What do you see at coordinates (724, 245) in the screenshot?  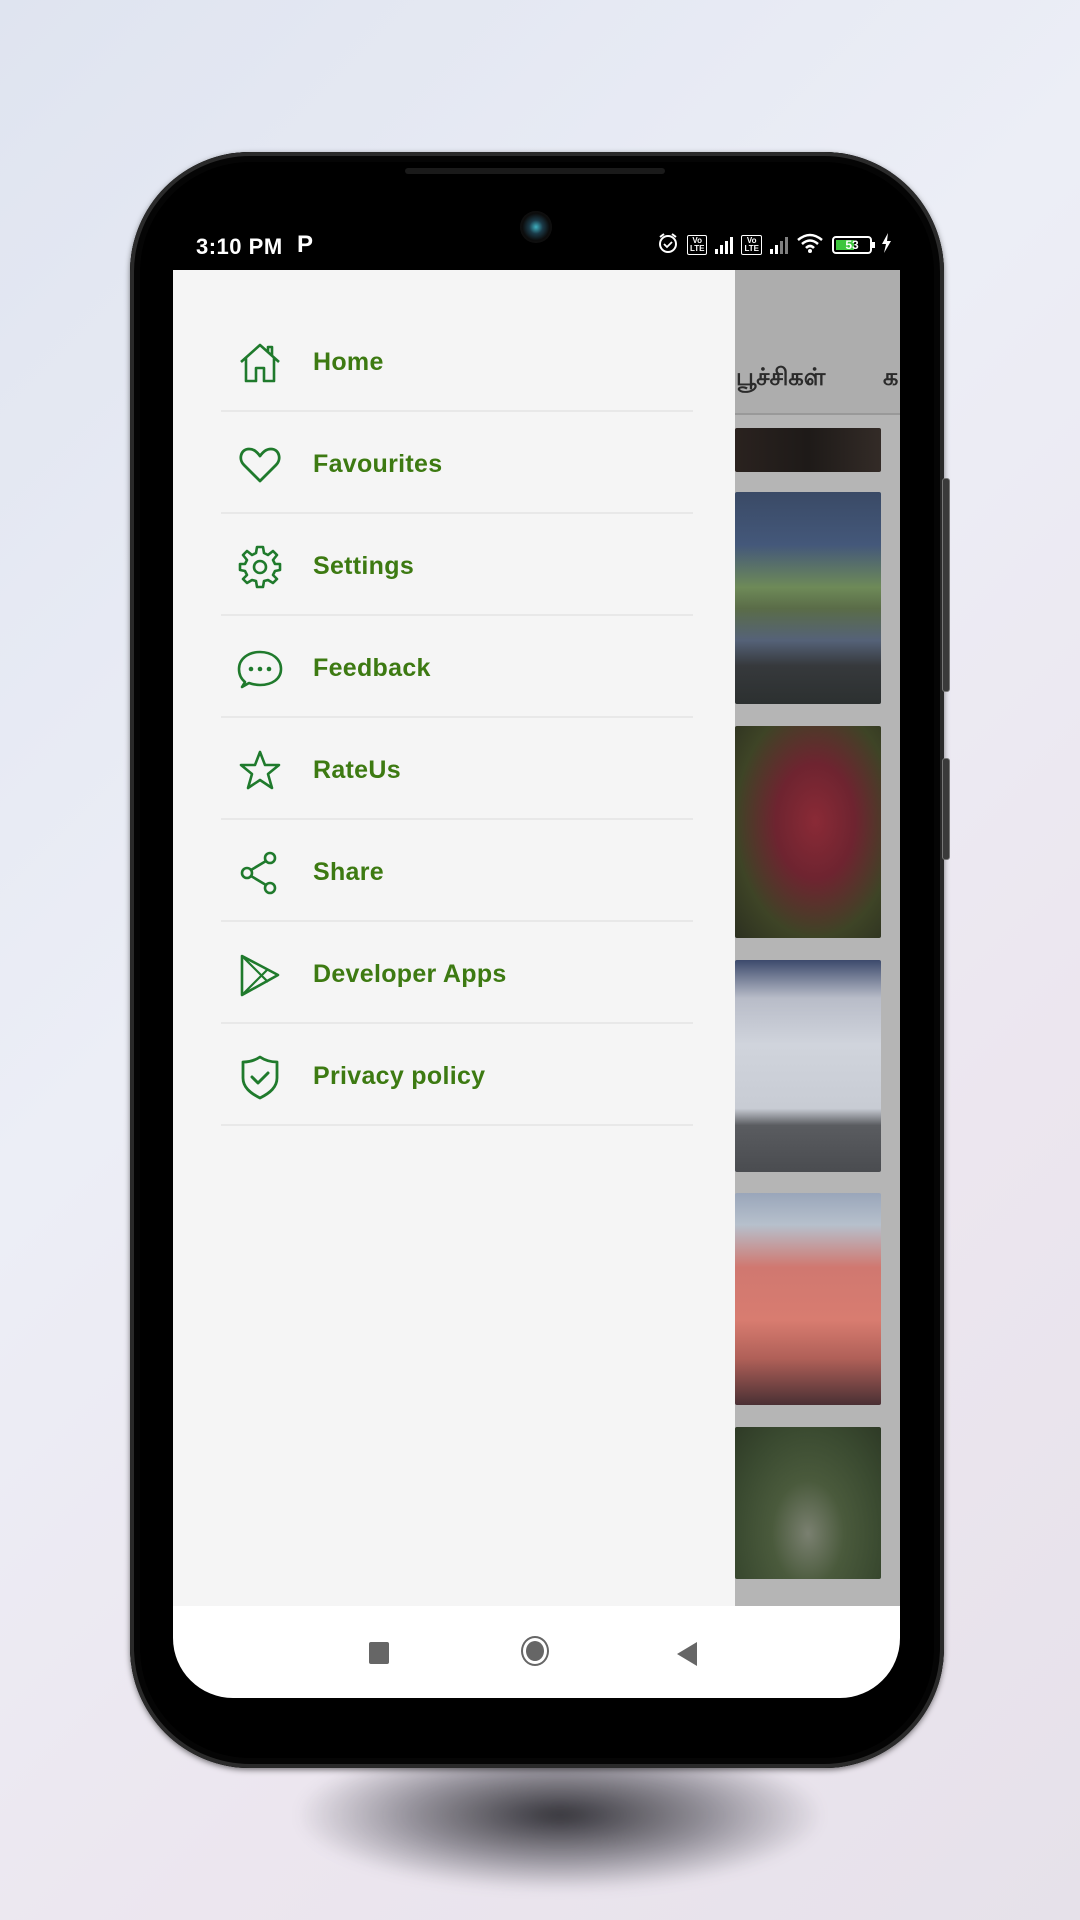 I see `signal-icon` at bounding box center [724, 245].